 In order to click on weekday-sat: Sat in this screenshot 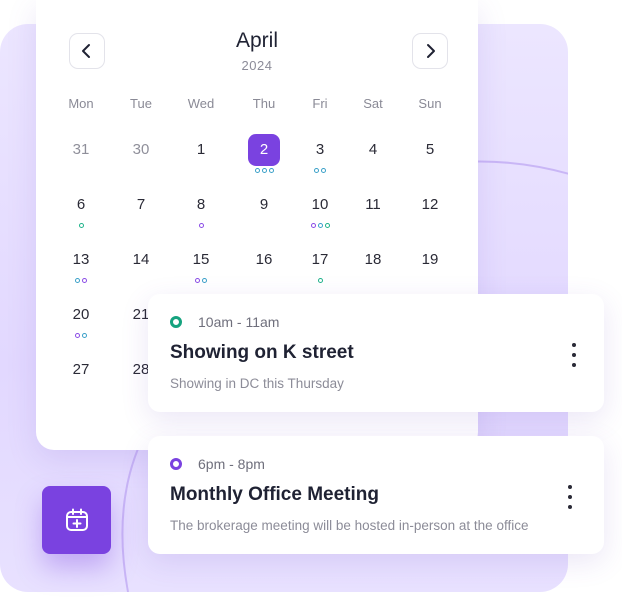, I will do `click(373, 103)`.